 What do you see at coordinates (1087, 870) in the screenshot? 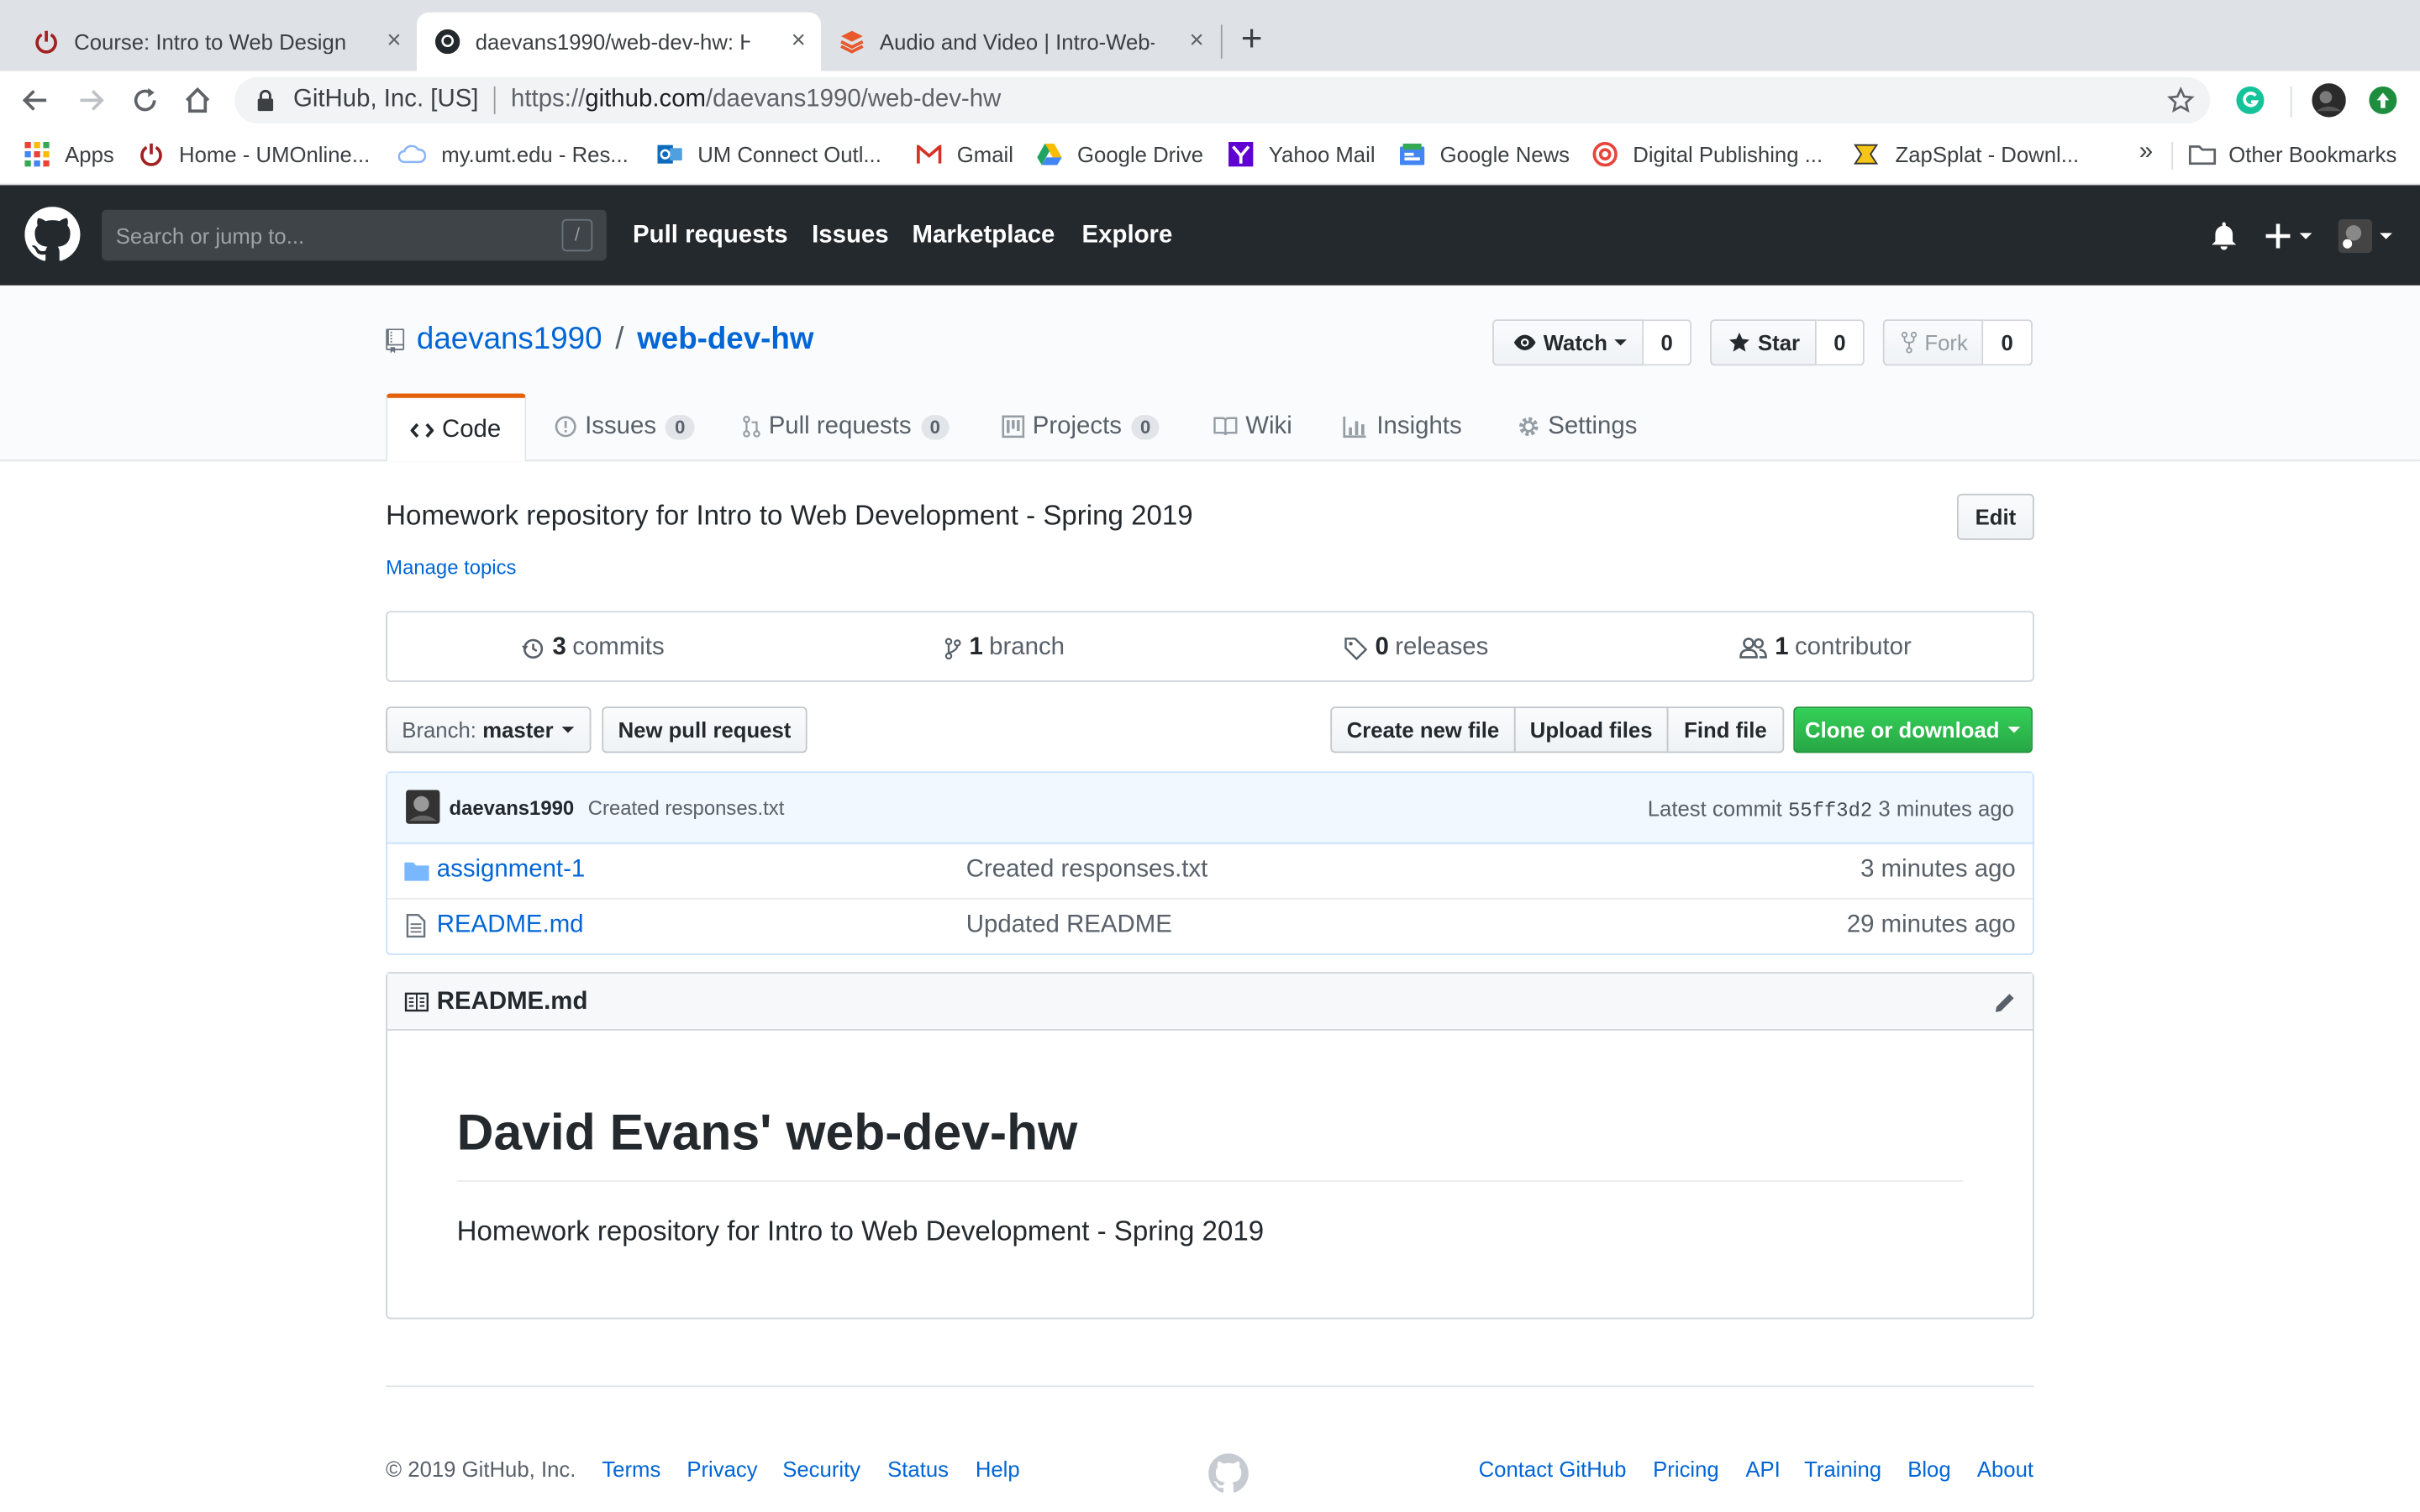
I see `file-commit-message: Created responses.txt` at bounding box center [1087, 870].